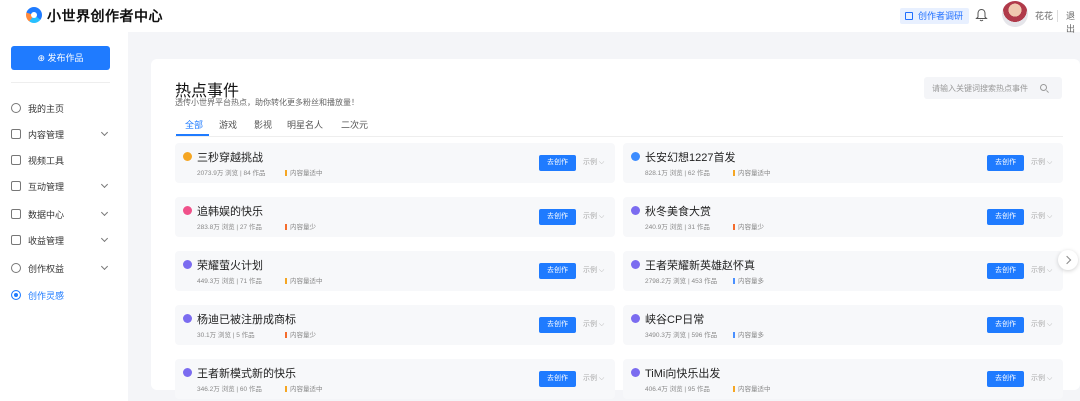 Image resolution: width=1080 pixels, height=401 pixels. Describe the element at coordinates (16, 268) in the screenshot. I see `rights-icon` at that location.